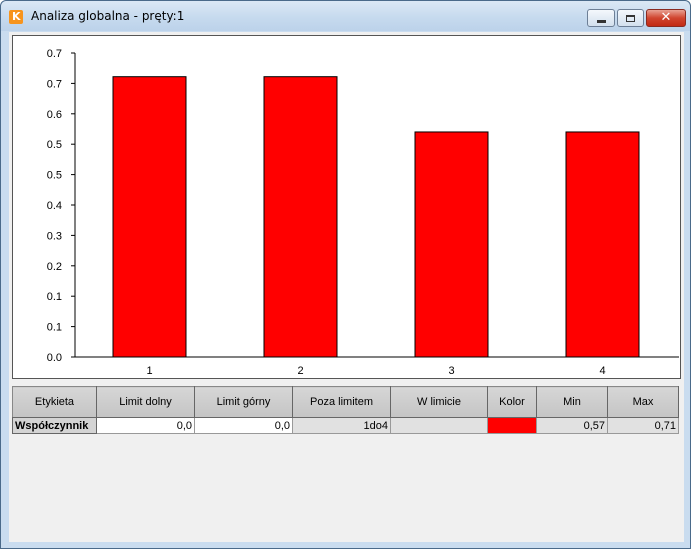 The image size is (691, 549). Describe the element at coordinates (54, 206) in the screenshot. I see `y-tick-label: 0.4` at that location.